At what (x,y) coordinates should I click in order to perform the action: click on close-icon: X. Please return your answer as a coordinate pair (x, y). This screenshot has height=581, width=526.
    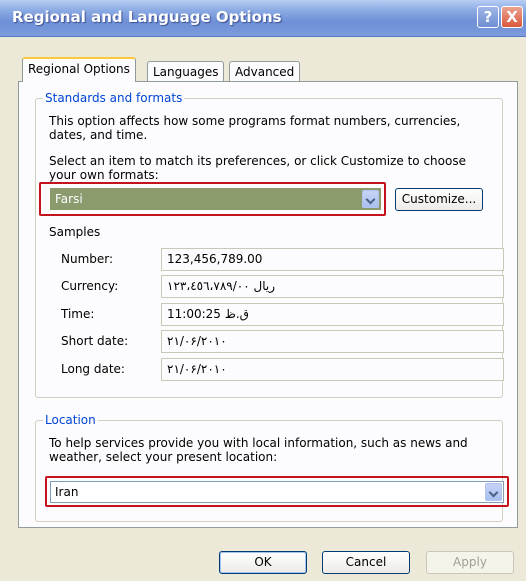
    Looking at the image, I should click on (512, 17).